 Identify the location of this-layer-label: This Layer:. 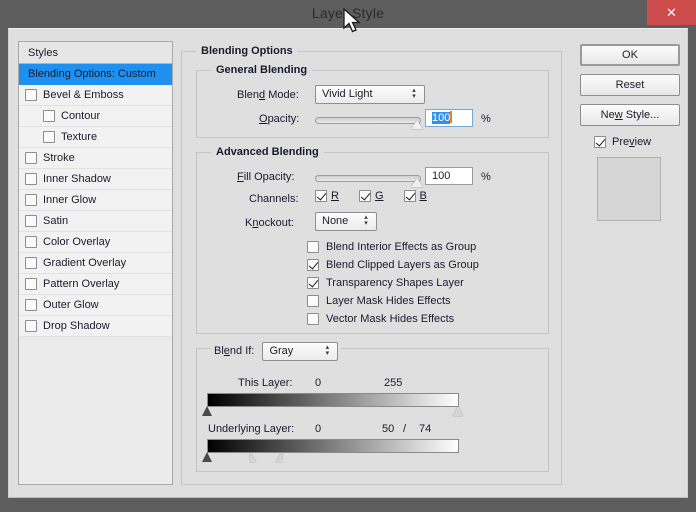
(265, 383).